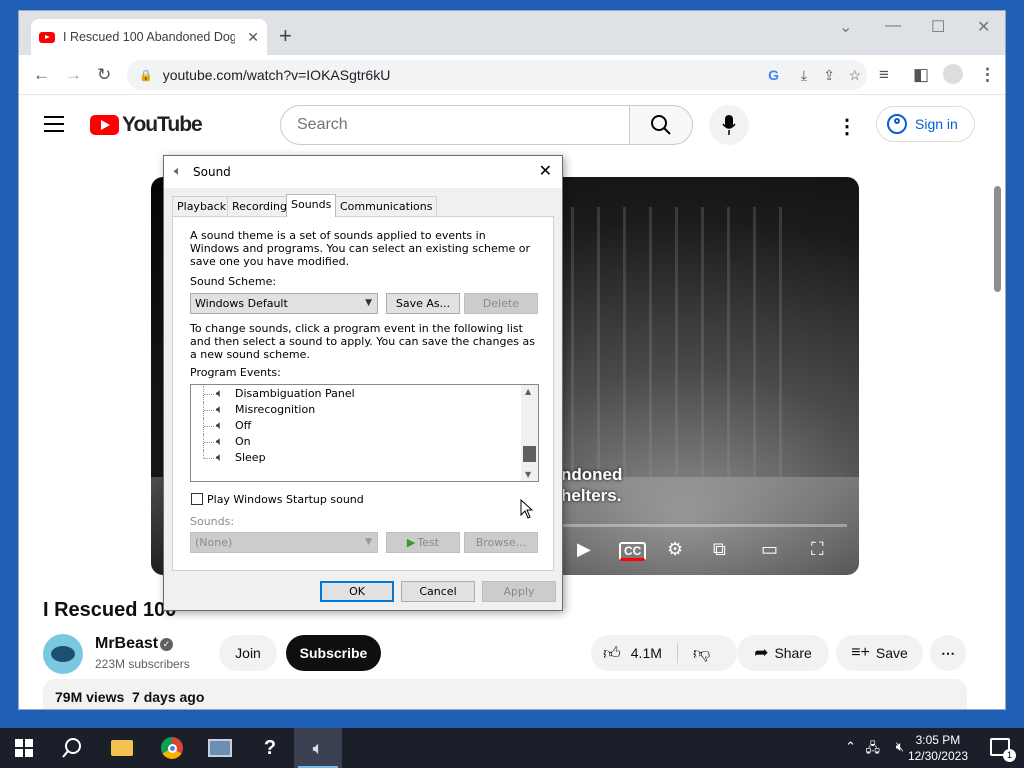 This screenshot has height=768, width=1024. What do you see at coordinates (528, 391) in the screenshot?
I see `scroll-up-icon: ▲` at bounding box center [528, 391].